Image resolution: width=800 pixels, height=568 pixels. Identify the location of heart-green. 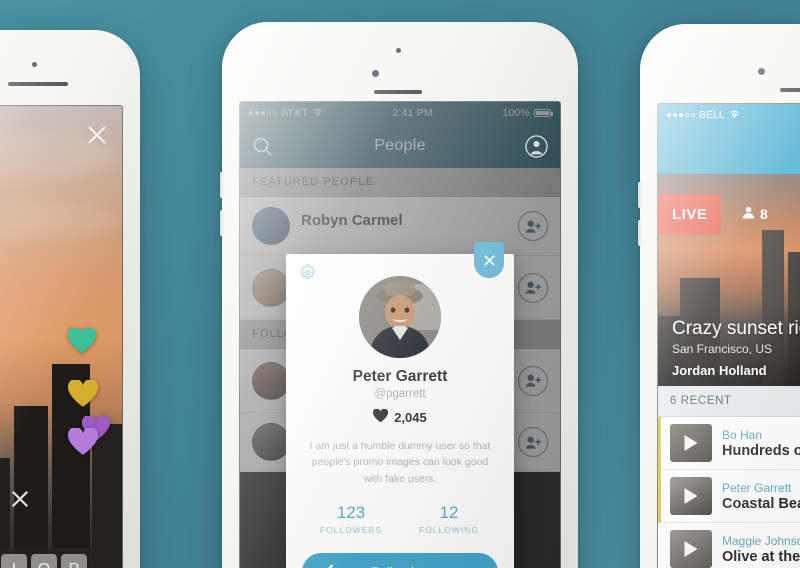
(82, 342).